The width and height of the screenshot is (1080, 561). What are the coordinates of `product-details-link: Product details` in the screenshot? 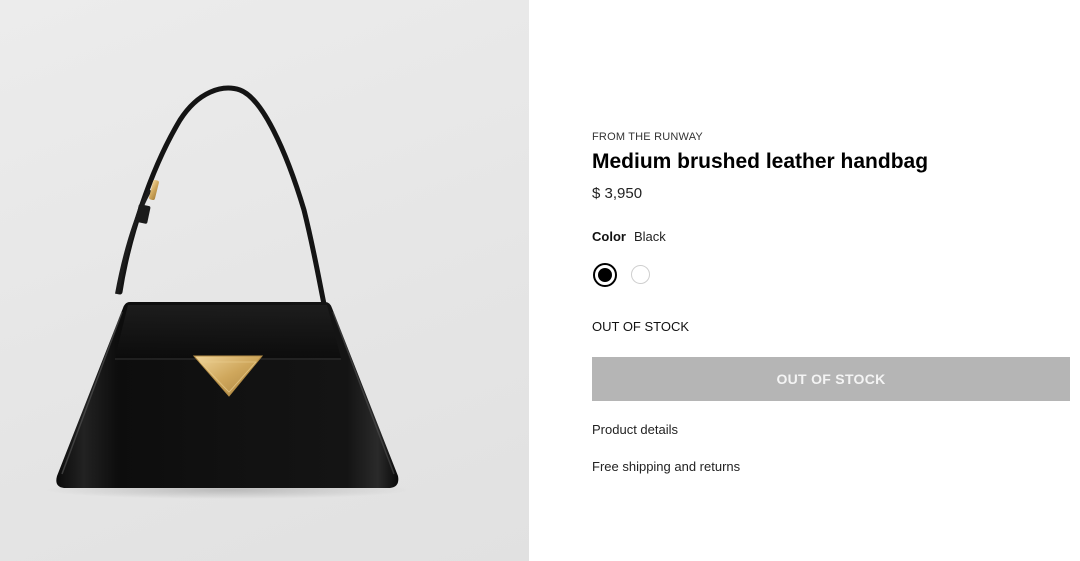 It's located at (635, 429).